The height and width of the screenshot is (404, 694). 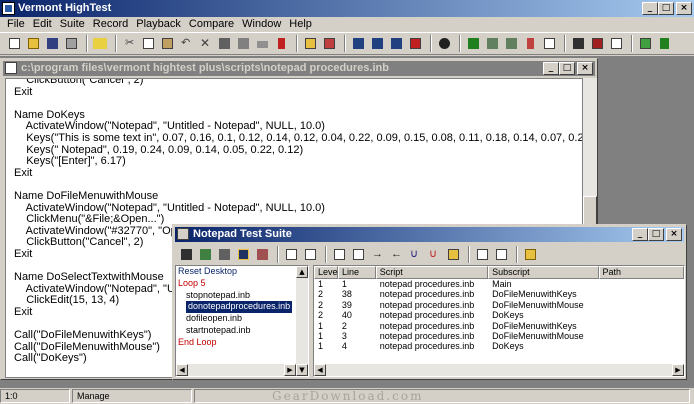 What do you see at coordinates (65, 8) in the screenshot?
I see `app-title: Vermont HighTest` at bounding box center [65, 8].